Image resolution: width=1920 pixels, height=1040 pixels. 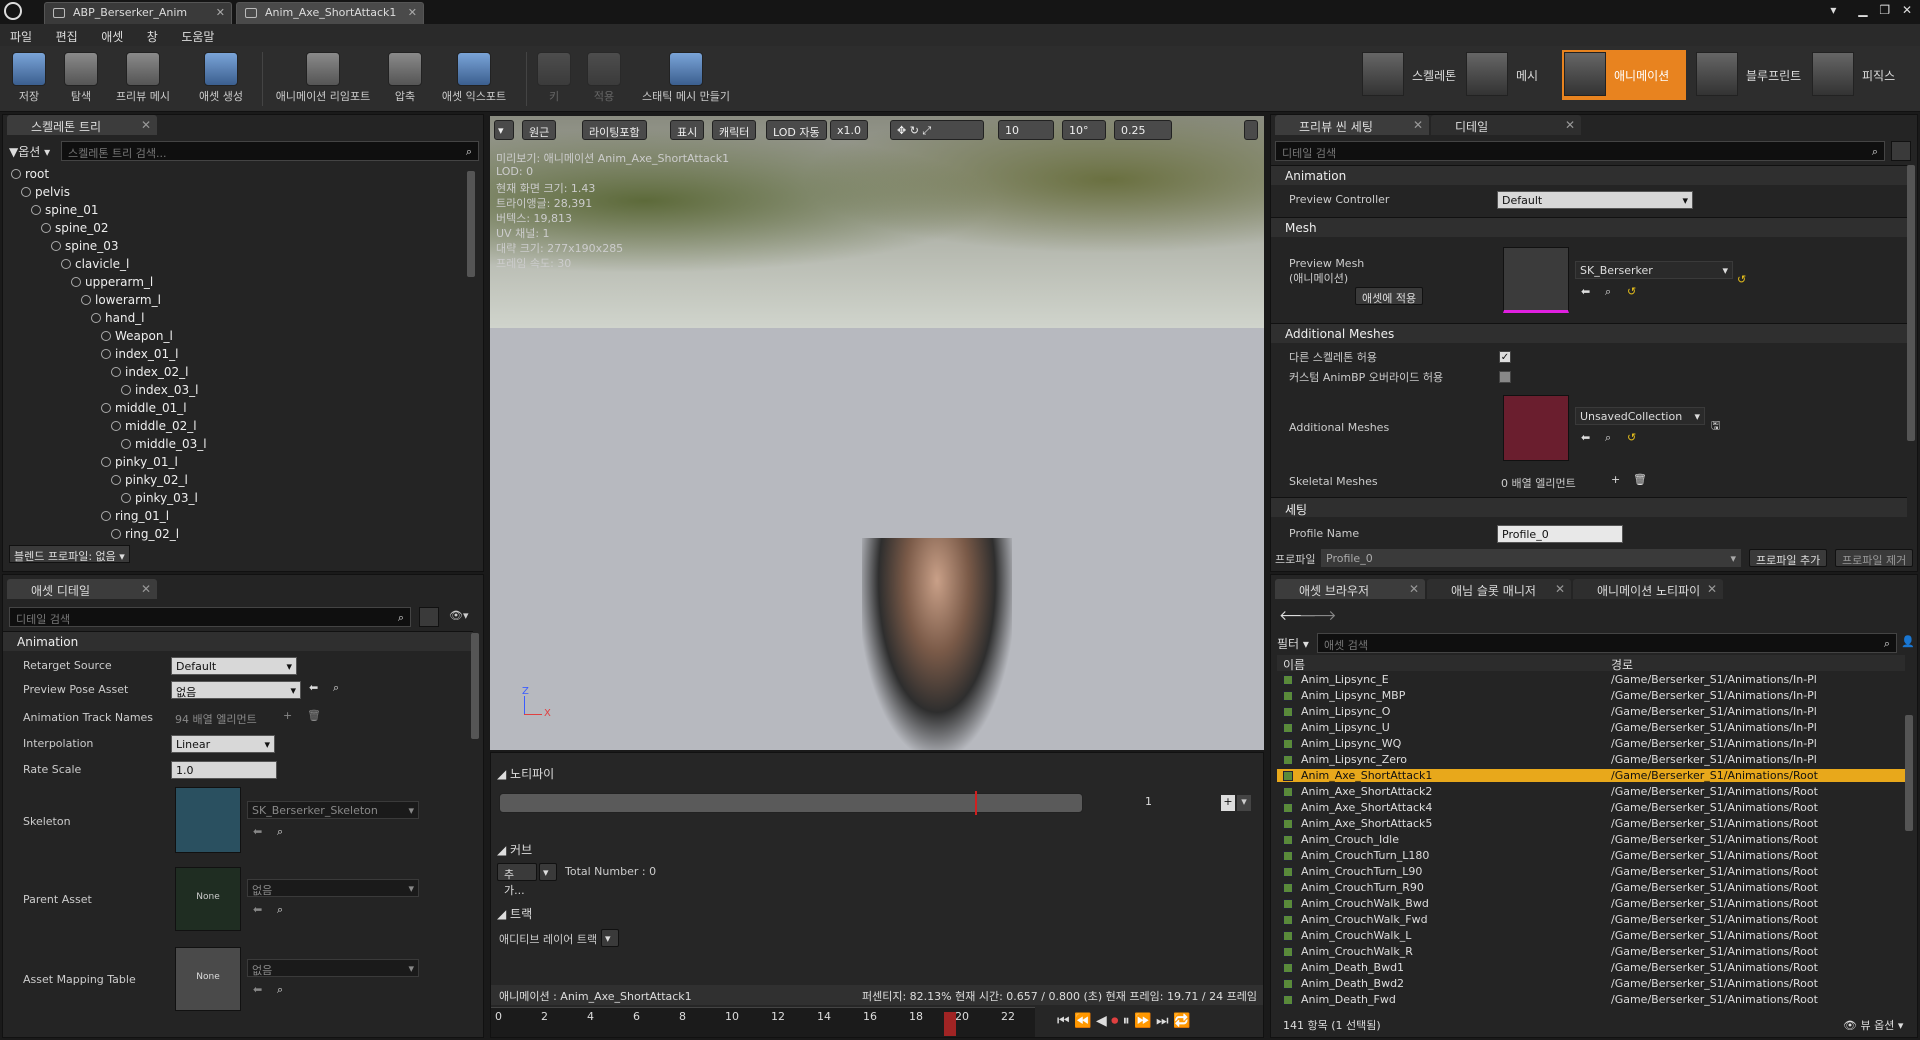 What do you see at coordinates (474, 80) in the screenshot?
I see `export-asset-button: 애셋 익스포트` at bounding box center [474, 80].